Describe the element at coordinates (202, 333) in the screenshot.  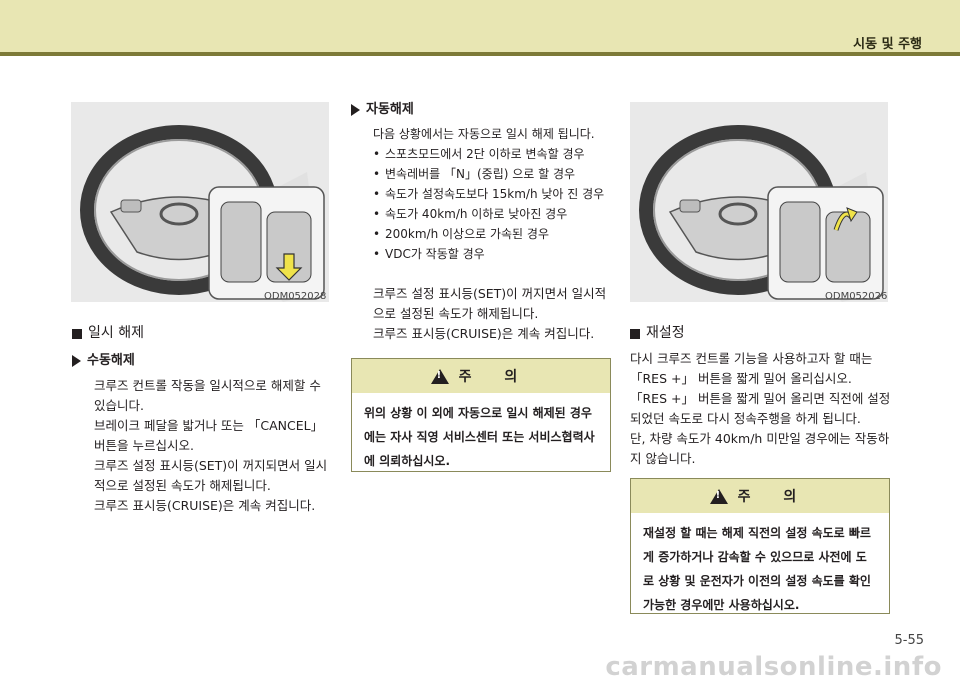
I see `section-title-pause: 일시 해제` at that location.